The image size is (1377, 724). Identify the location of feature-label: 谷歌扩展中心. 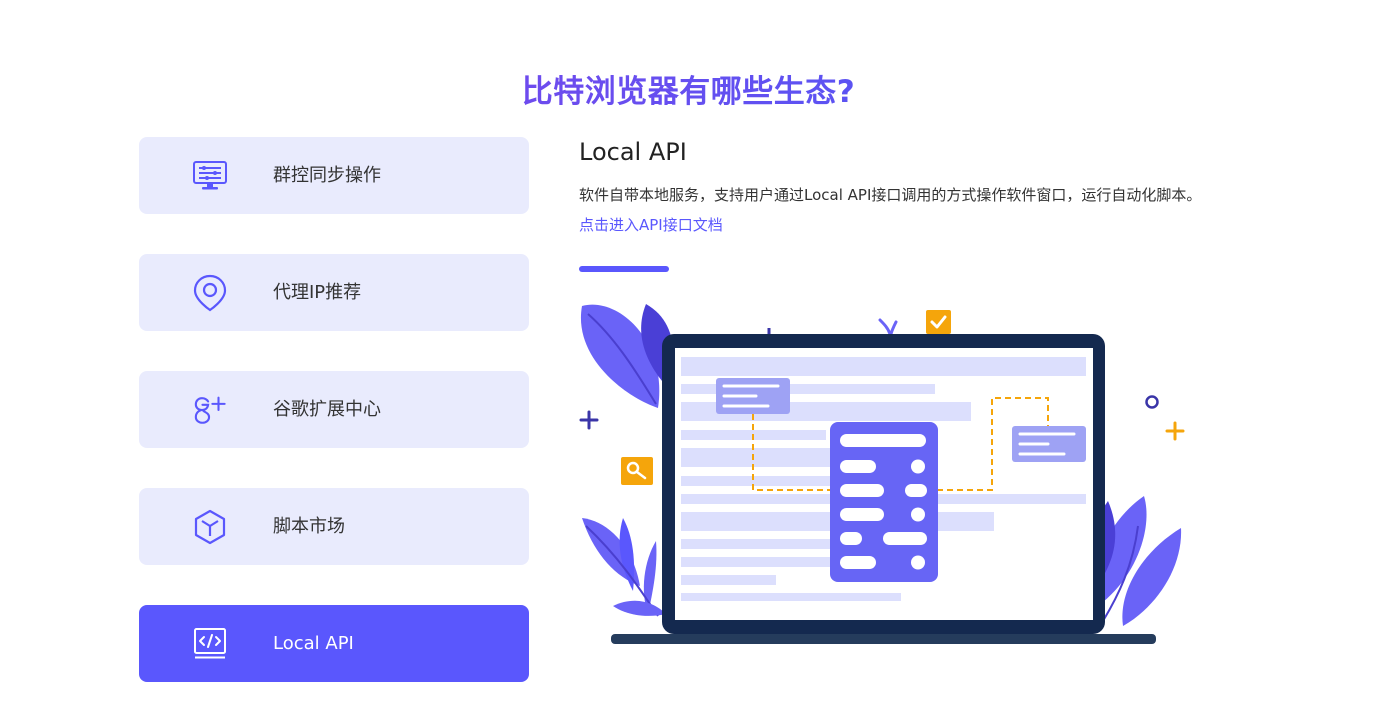
(327, 409).